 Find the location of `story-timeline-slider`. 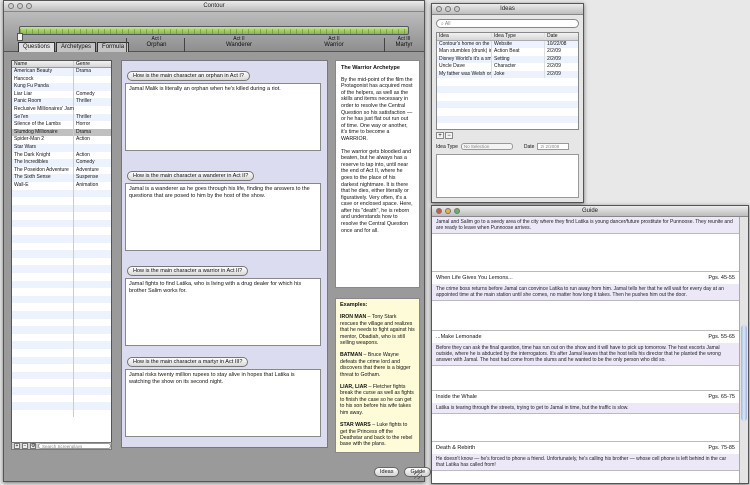

story-timeline-slider is located at coordinates (214, 30).